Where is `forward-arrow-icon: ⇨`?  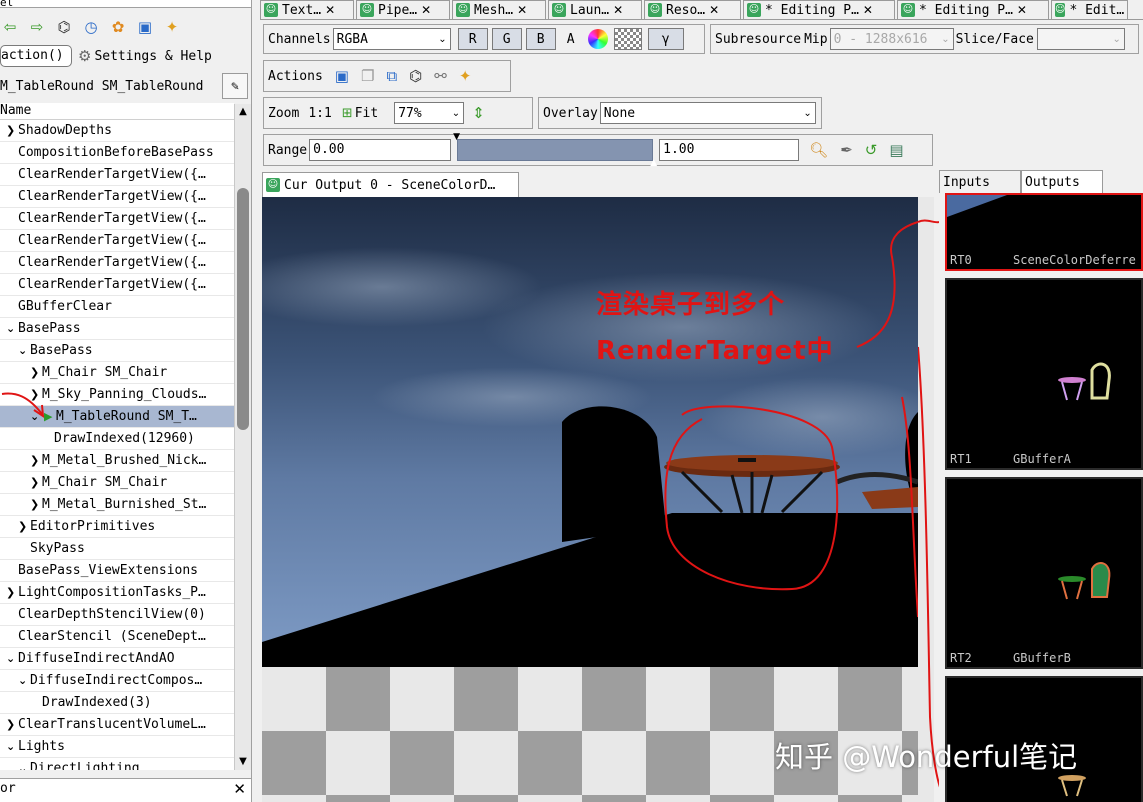
forward-arrow-icon: ⇨ is located at coordinates (37, 27).